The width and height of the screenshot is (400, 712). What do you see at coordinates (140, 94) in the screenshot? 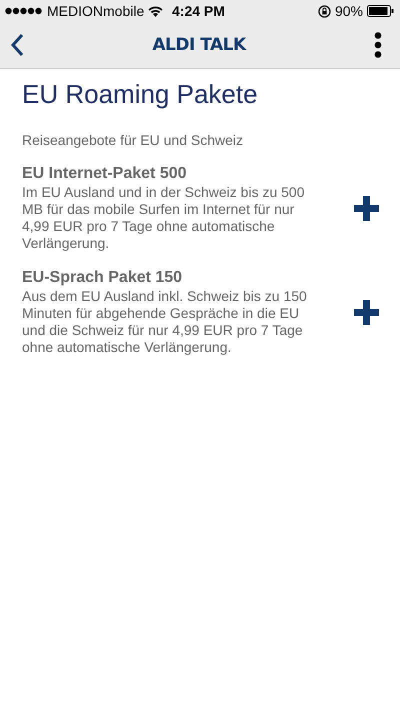
I see `page-title: EU Roaming Pakete` at bounding box center [140, 94].